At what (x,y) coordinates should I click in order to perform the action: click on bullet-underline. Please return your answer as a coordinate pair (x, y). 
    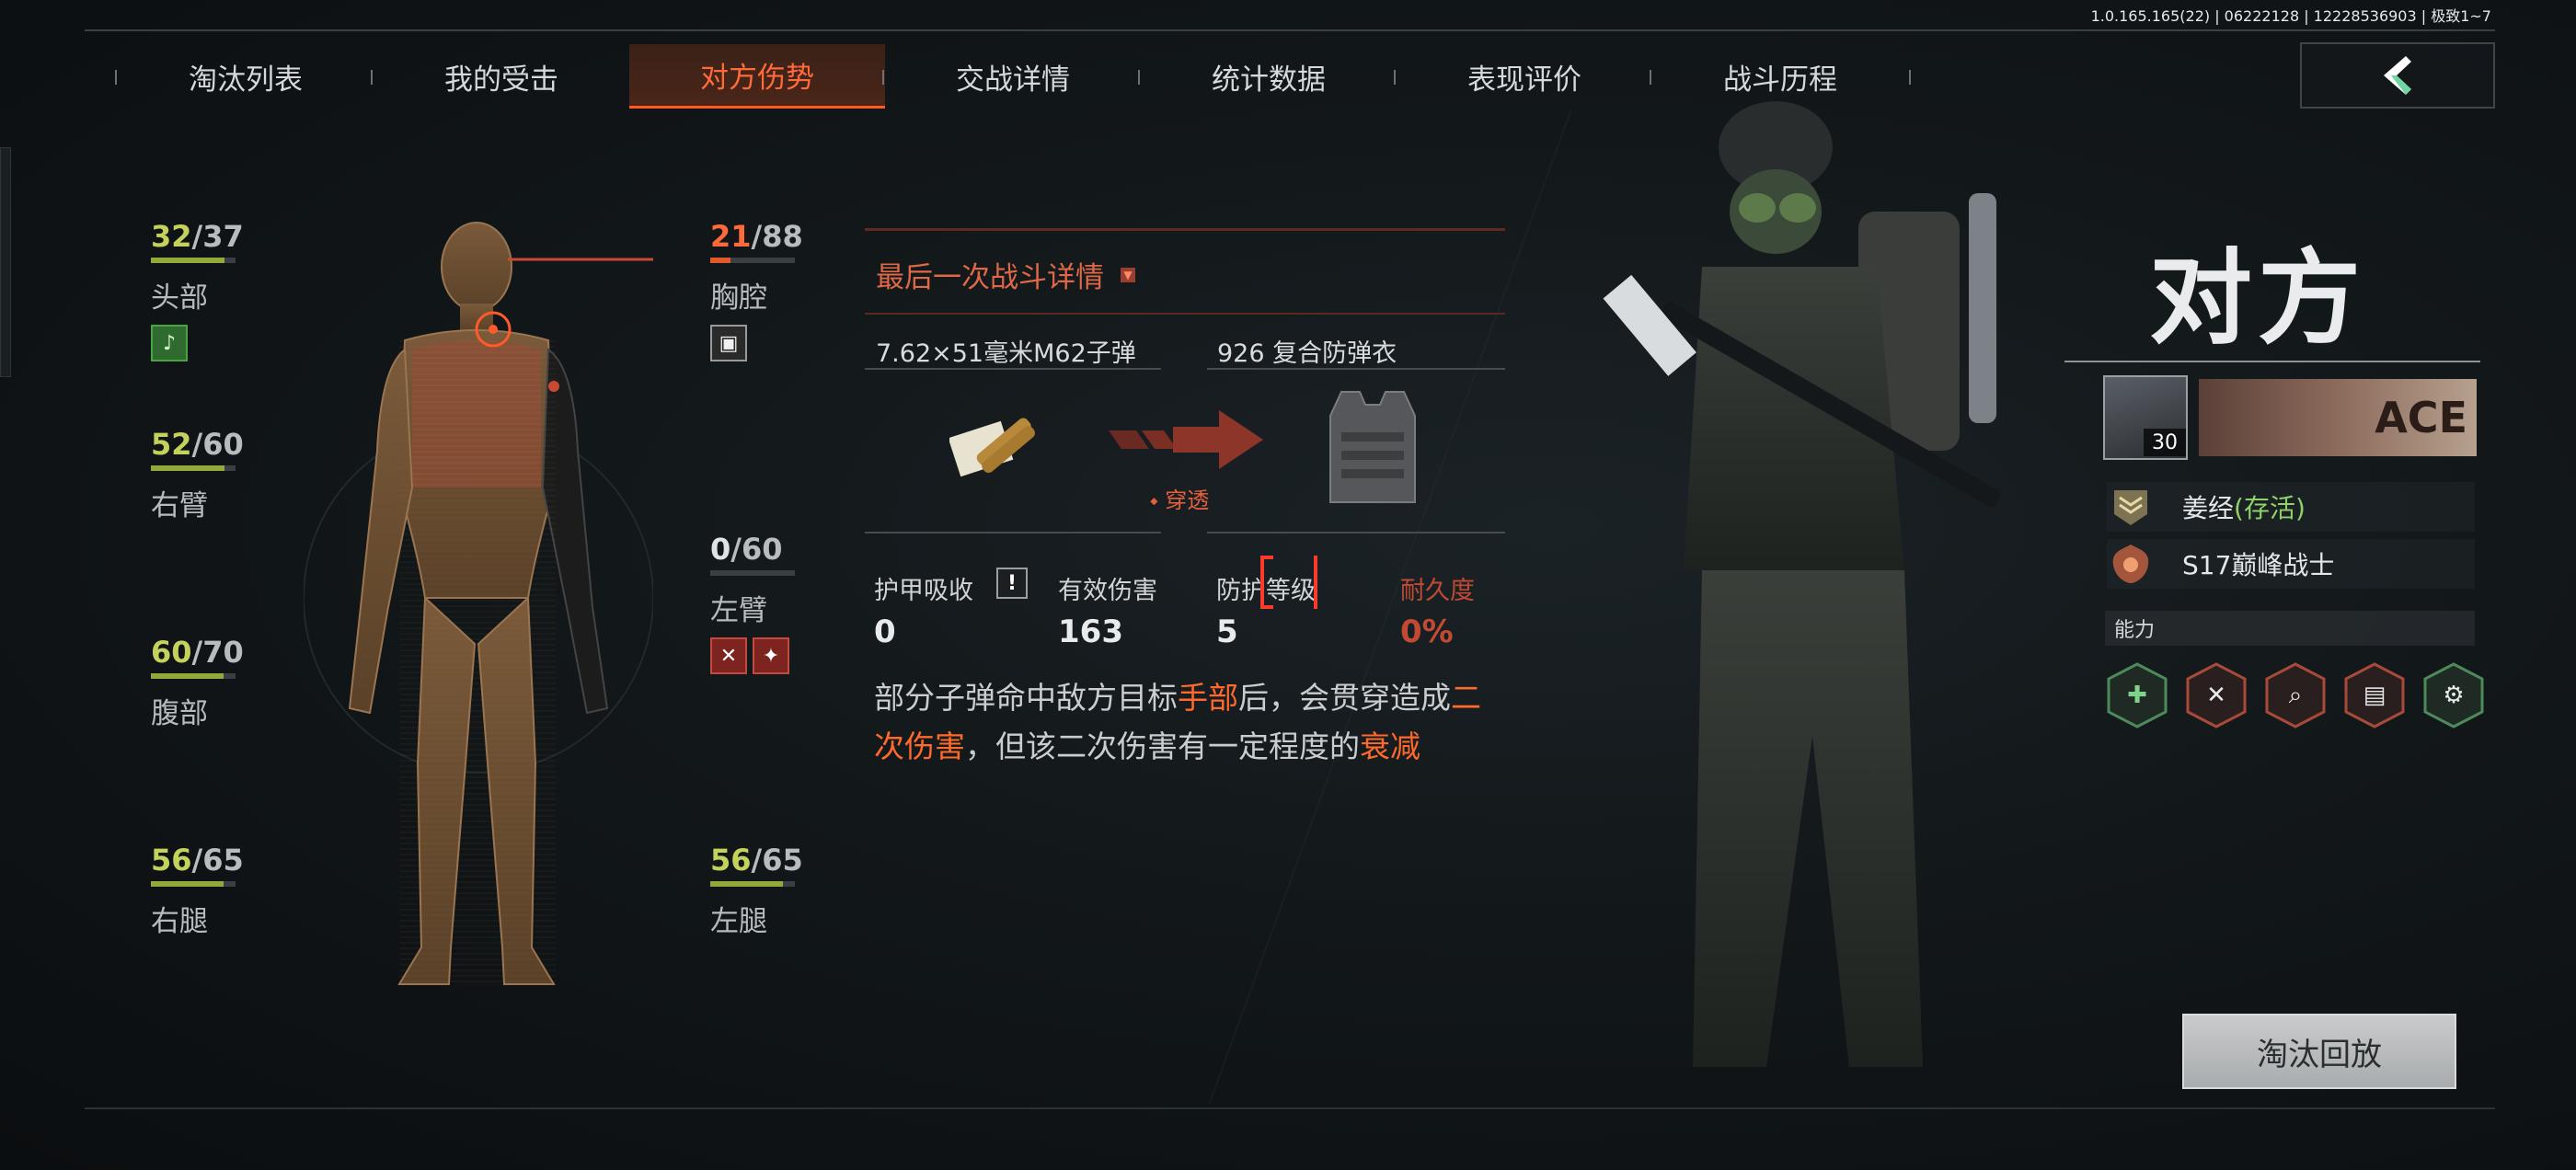
    Looking at the image, I should click on (1013, 369).